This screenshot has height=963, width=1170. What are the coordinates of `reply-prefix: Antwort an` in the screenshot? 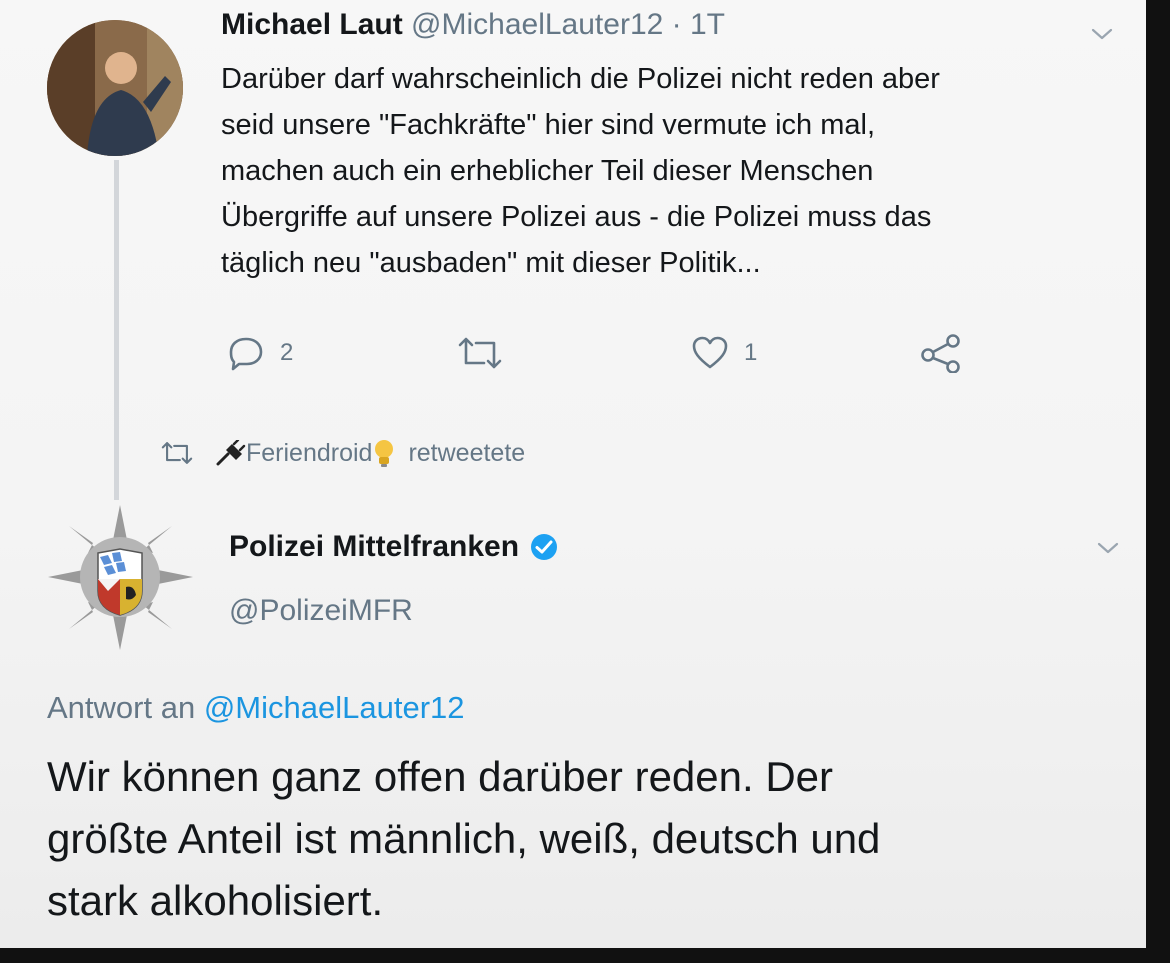 It's located at (121, 707).